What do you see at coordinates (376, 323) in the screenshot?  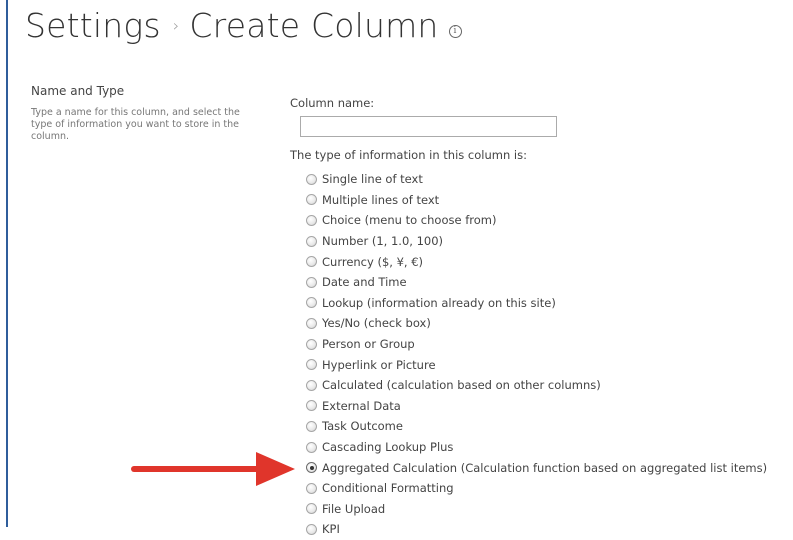 I see `option-label: Yes/No (check box)` at bounding box center [376, 323].